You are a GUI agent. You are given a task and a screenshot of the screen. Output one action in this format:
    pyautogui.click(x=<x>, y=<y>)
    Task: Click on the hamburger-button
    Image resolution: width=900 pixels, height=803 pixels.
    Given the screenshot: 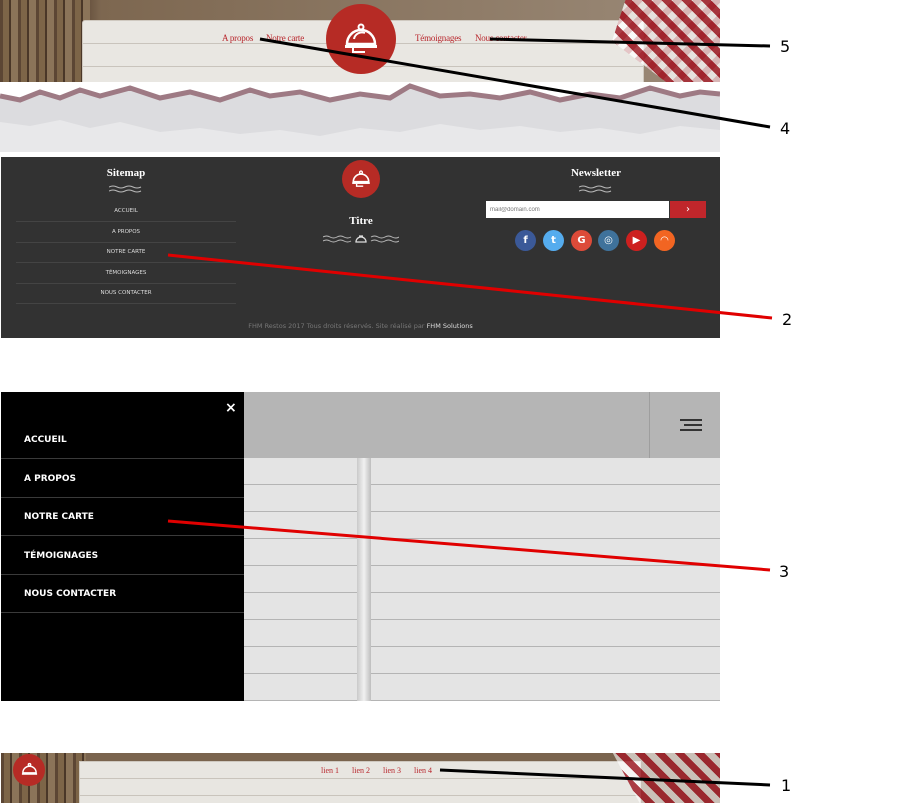 What is the action you would take?
    pyautogui.click(x=684, y=425)
    